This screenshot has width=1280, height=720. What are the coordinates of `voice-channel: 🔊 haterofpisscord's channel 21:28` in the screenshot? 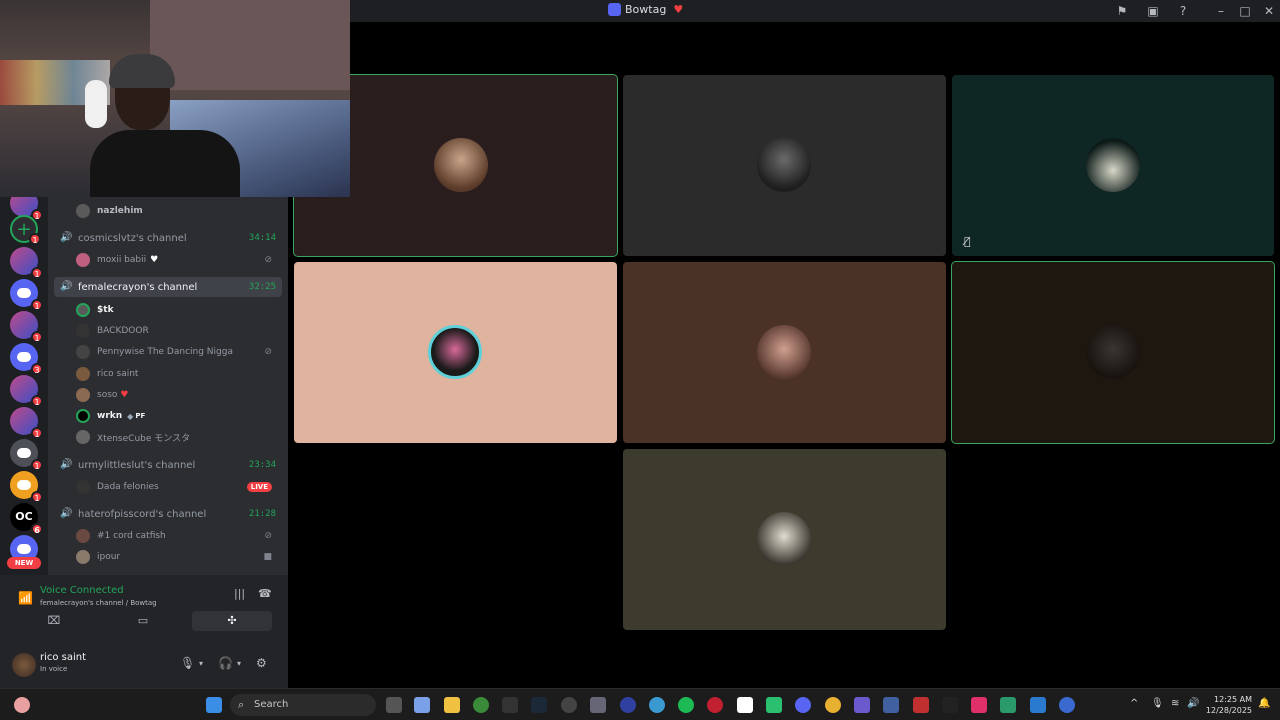 It's located at (168, 514).